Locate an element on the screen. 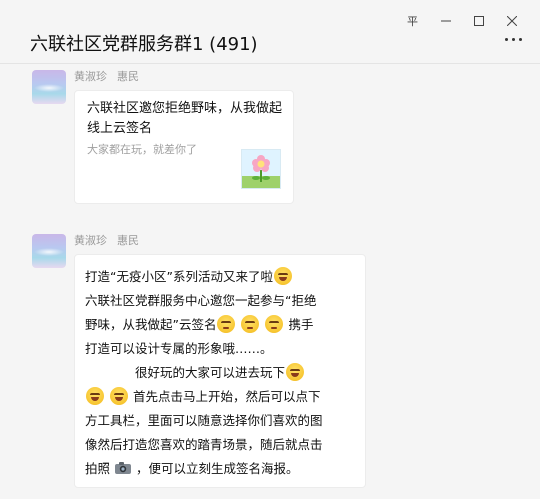 The image size is (540, 499). maximize-button is located at coordinates (478, 21).